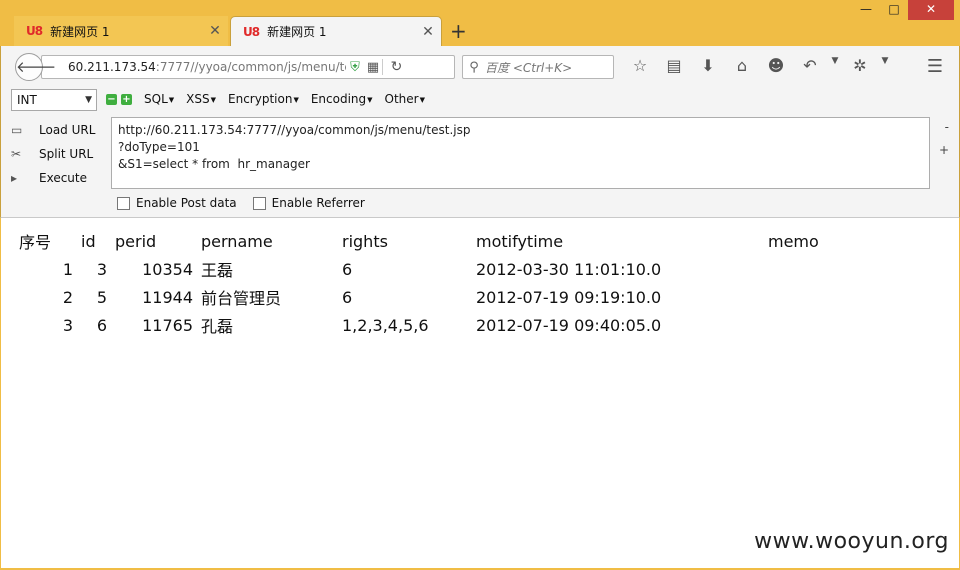 The image size is (960, 570). Describe the element at coordinates (569, 269) in the screenshot. I see `table-cell: 2012-03-30 11:01:10.0` at that location.